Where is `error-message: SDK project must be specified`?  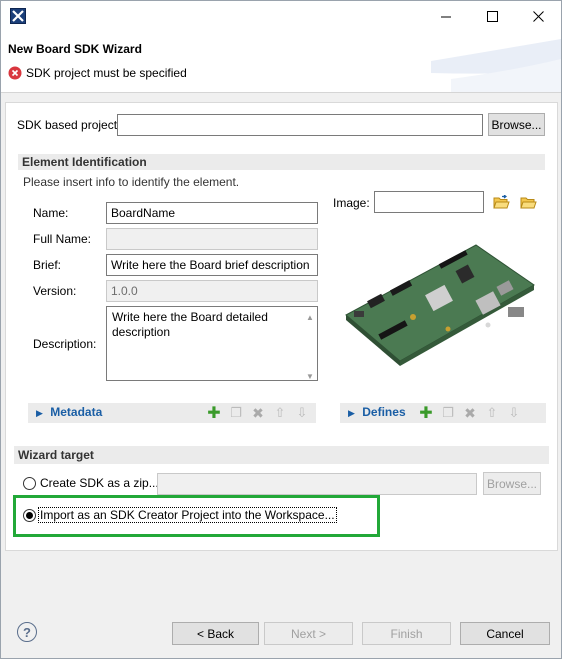 error-message: SDK project must be specified is located at coordinates (106, 73).